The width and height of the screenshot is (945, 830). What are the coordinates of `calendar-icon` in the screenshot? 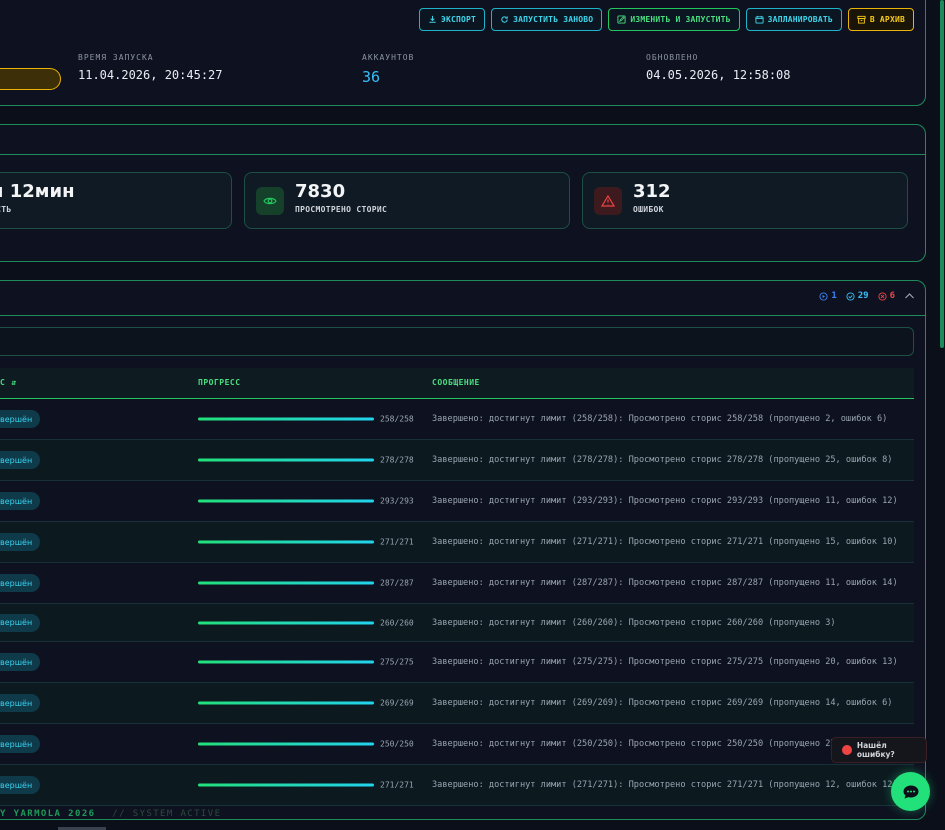 It's located at (759, 19).